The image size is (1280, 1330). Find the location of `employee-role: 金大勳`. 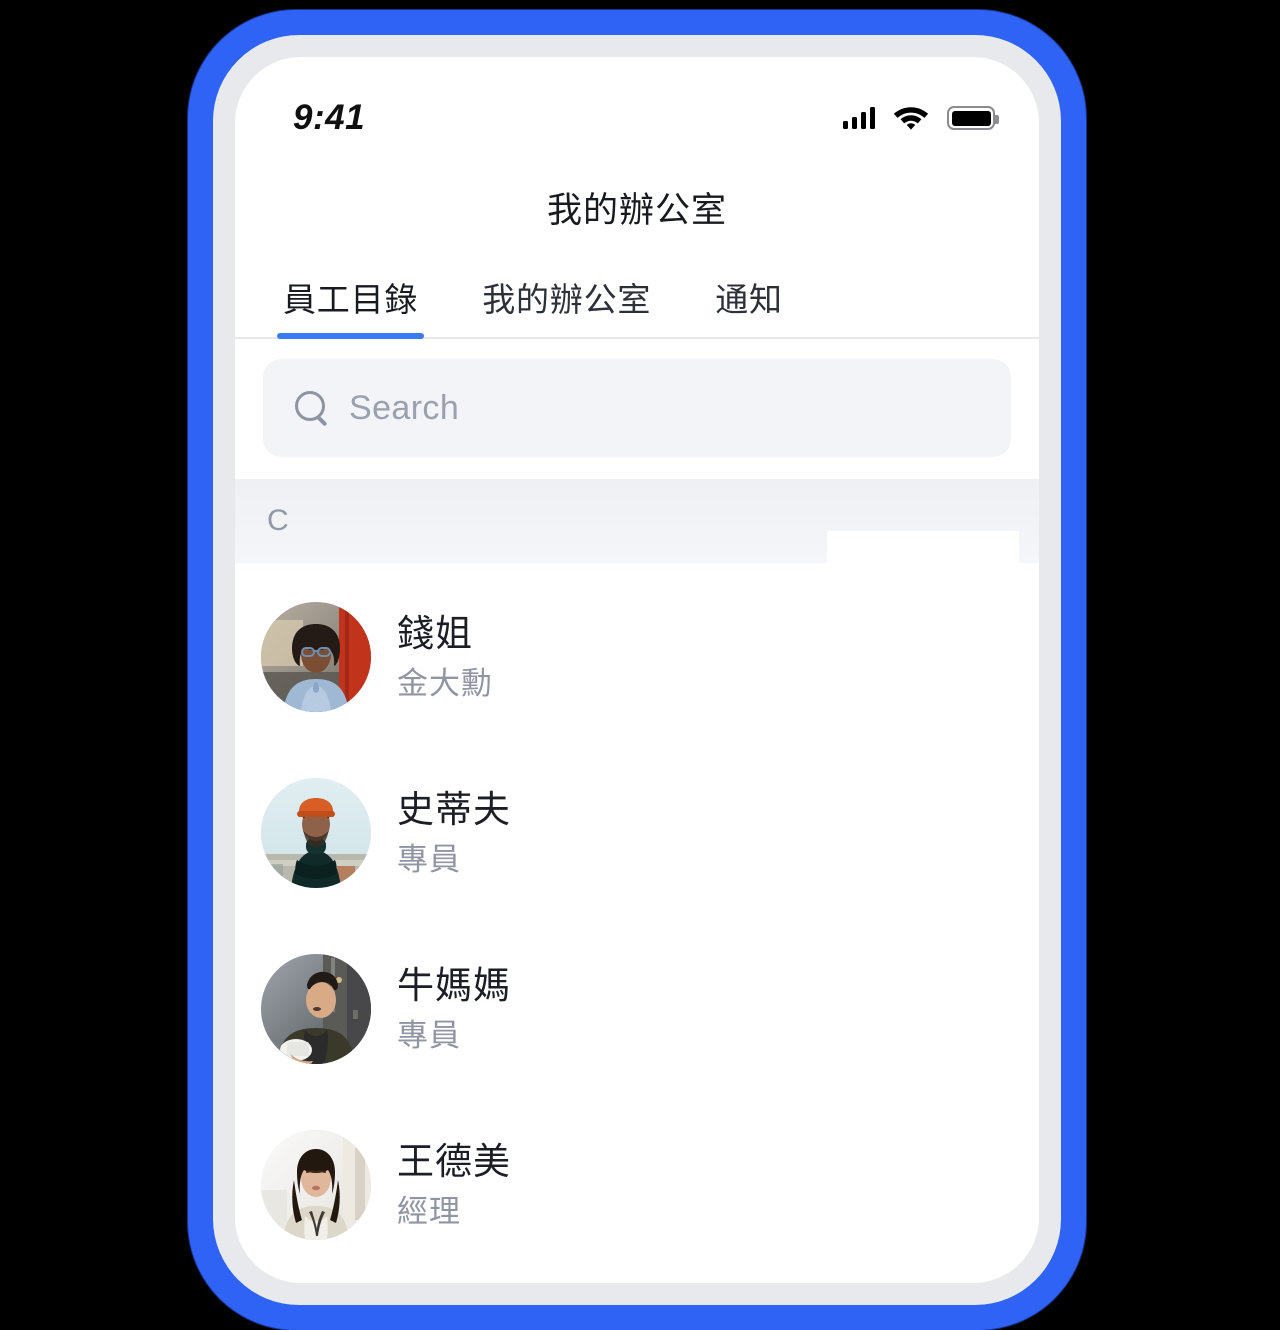

employee-role: 金大勳 is located at coordinates (445, 683).